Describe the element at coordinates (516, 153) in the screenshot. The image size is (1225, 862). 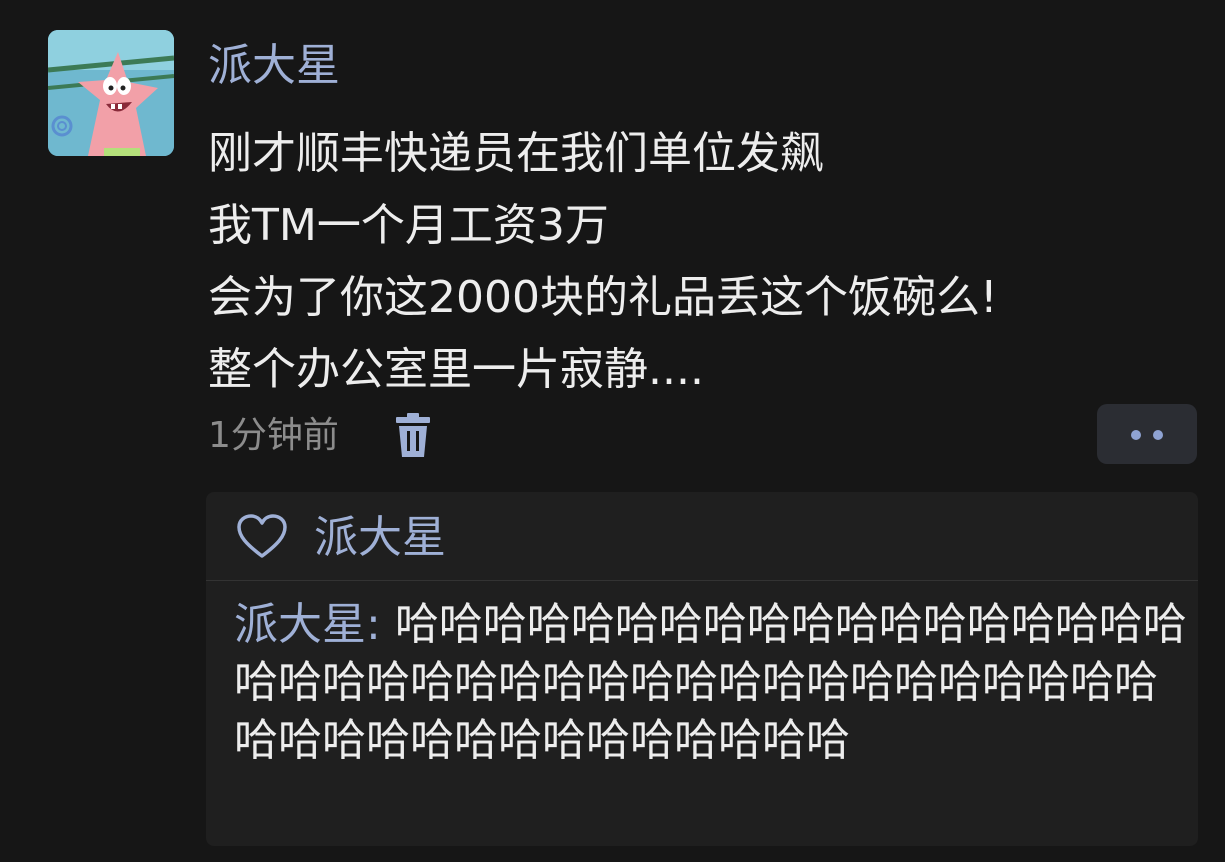
I see `post-content-line: 刚才顺丰快递员在我们单位发飙` at that location.